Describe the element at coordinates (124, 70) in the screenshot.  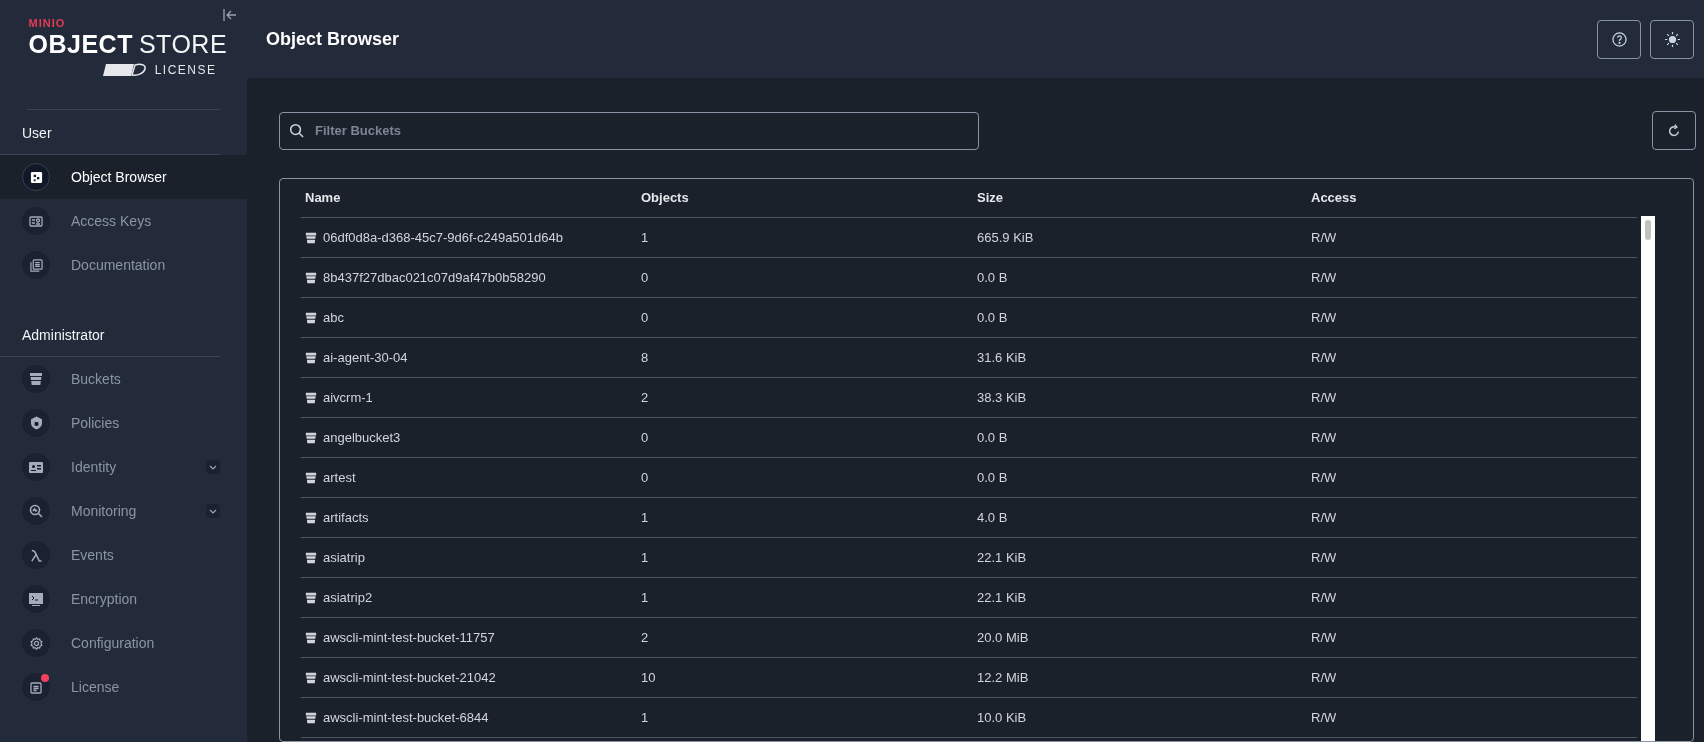
I see `agpl-badge-icon` at that location.